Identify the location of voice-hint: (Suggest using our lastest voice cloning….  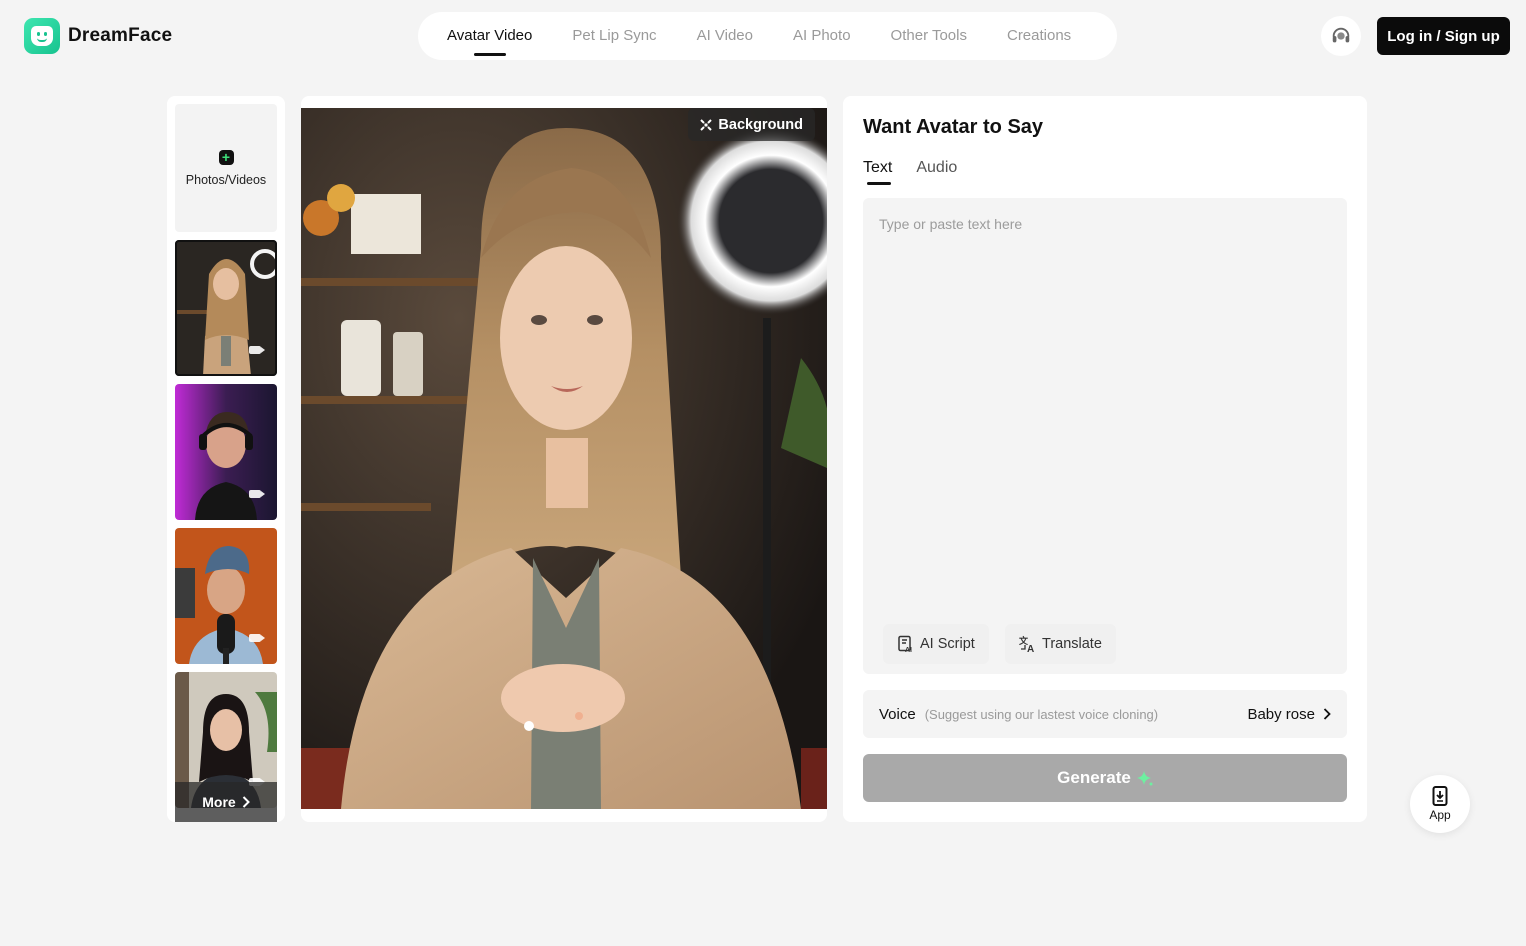
(1041, 714).